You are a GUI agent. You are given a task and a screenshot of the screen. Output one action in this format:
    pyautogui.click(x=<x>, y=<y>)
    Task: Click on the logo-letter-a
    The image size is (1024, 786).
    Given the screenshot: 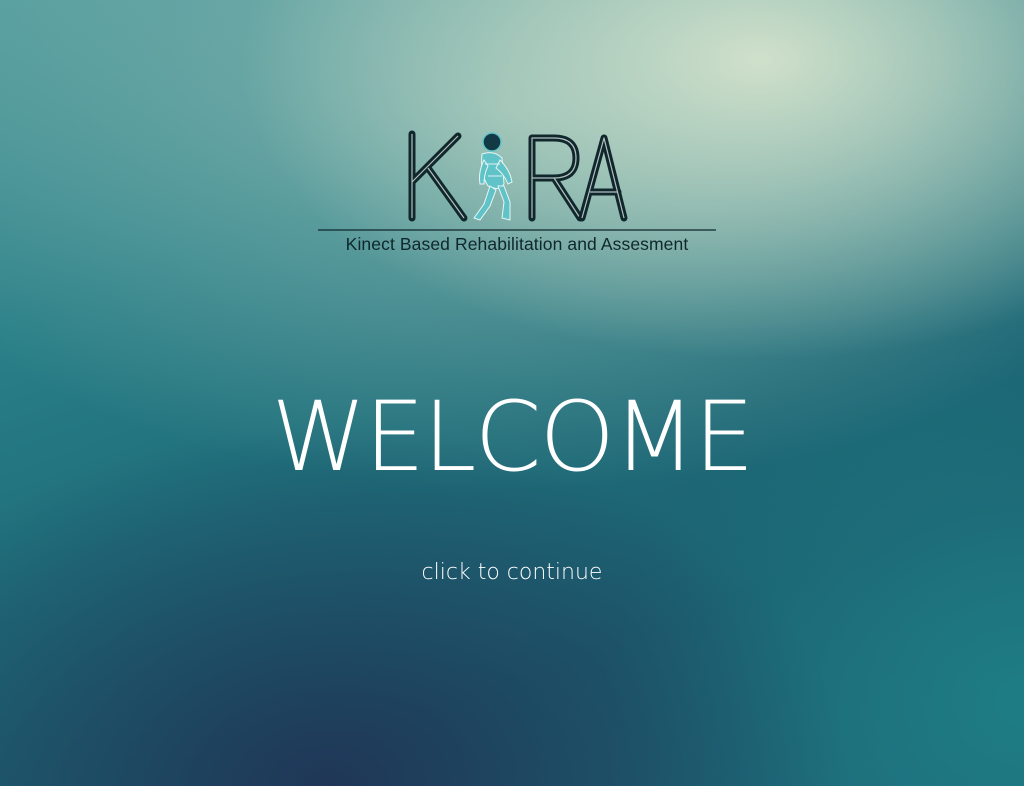 What is the action you would take?
    pyautogui.click(x=603, y=178)
    